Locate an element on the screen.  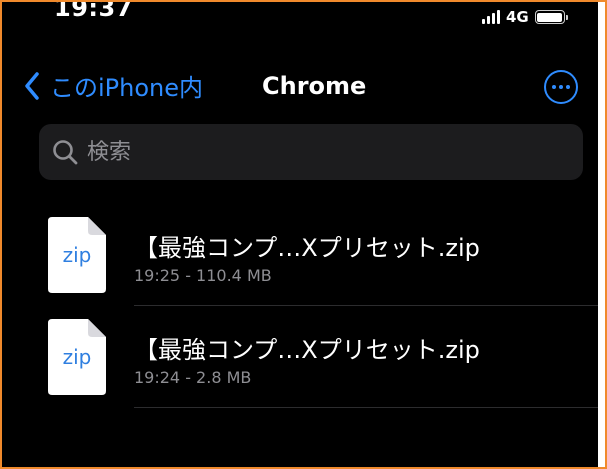
page-title: Chrome is located at coordinates (314, 86).